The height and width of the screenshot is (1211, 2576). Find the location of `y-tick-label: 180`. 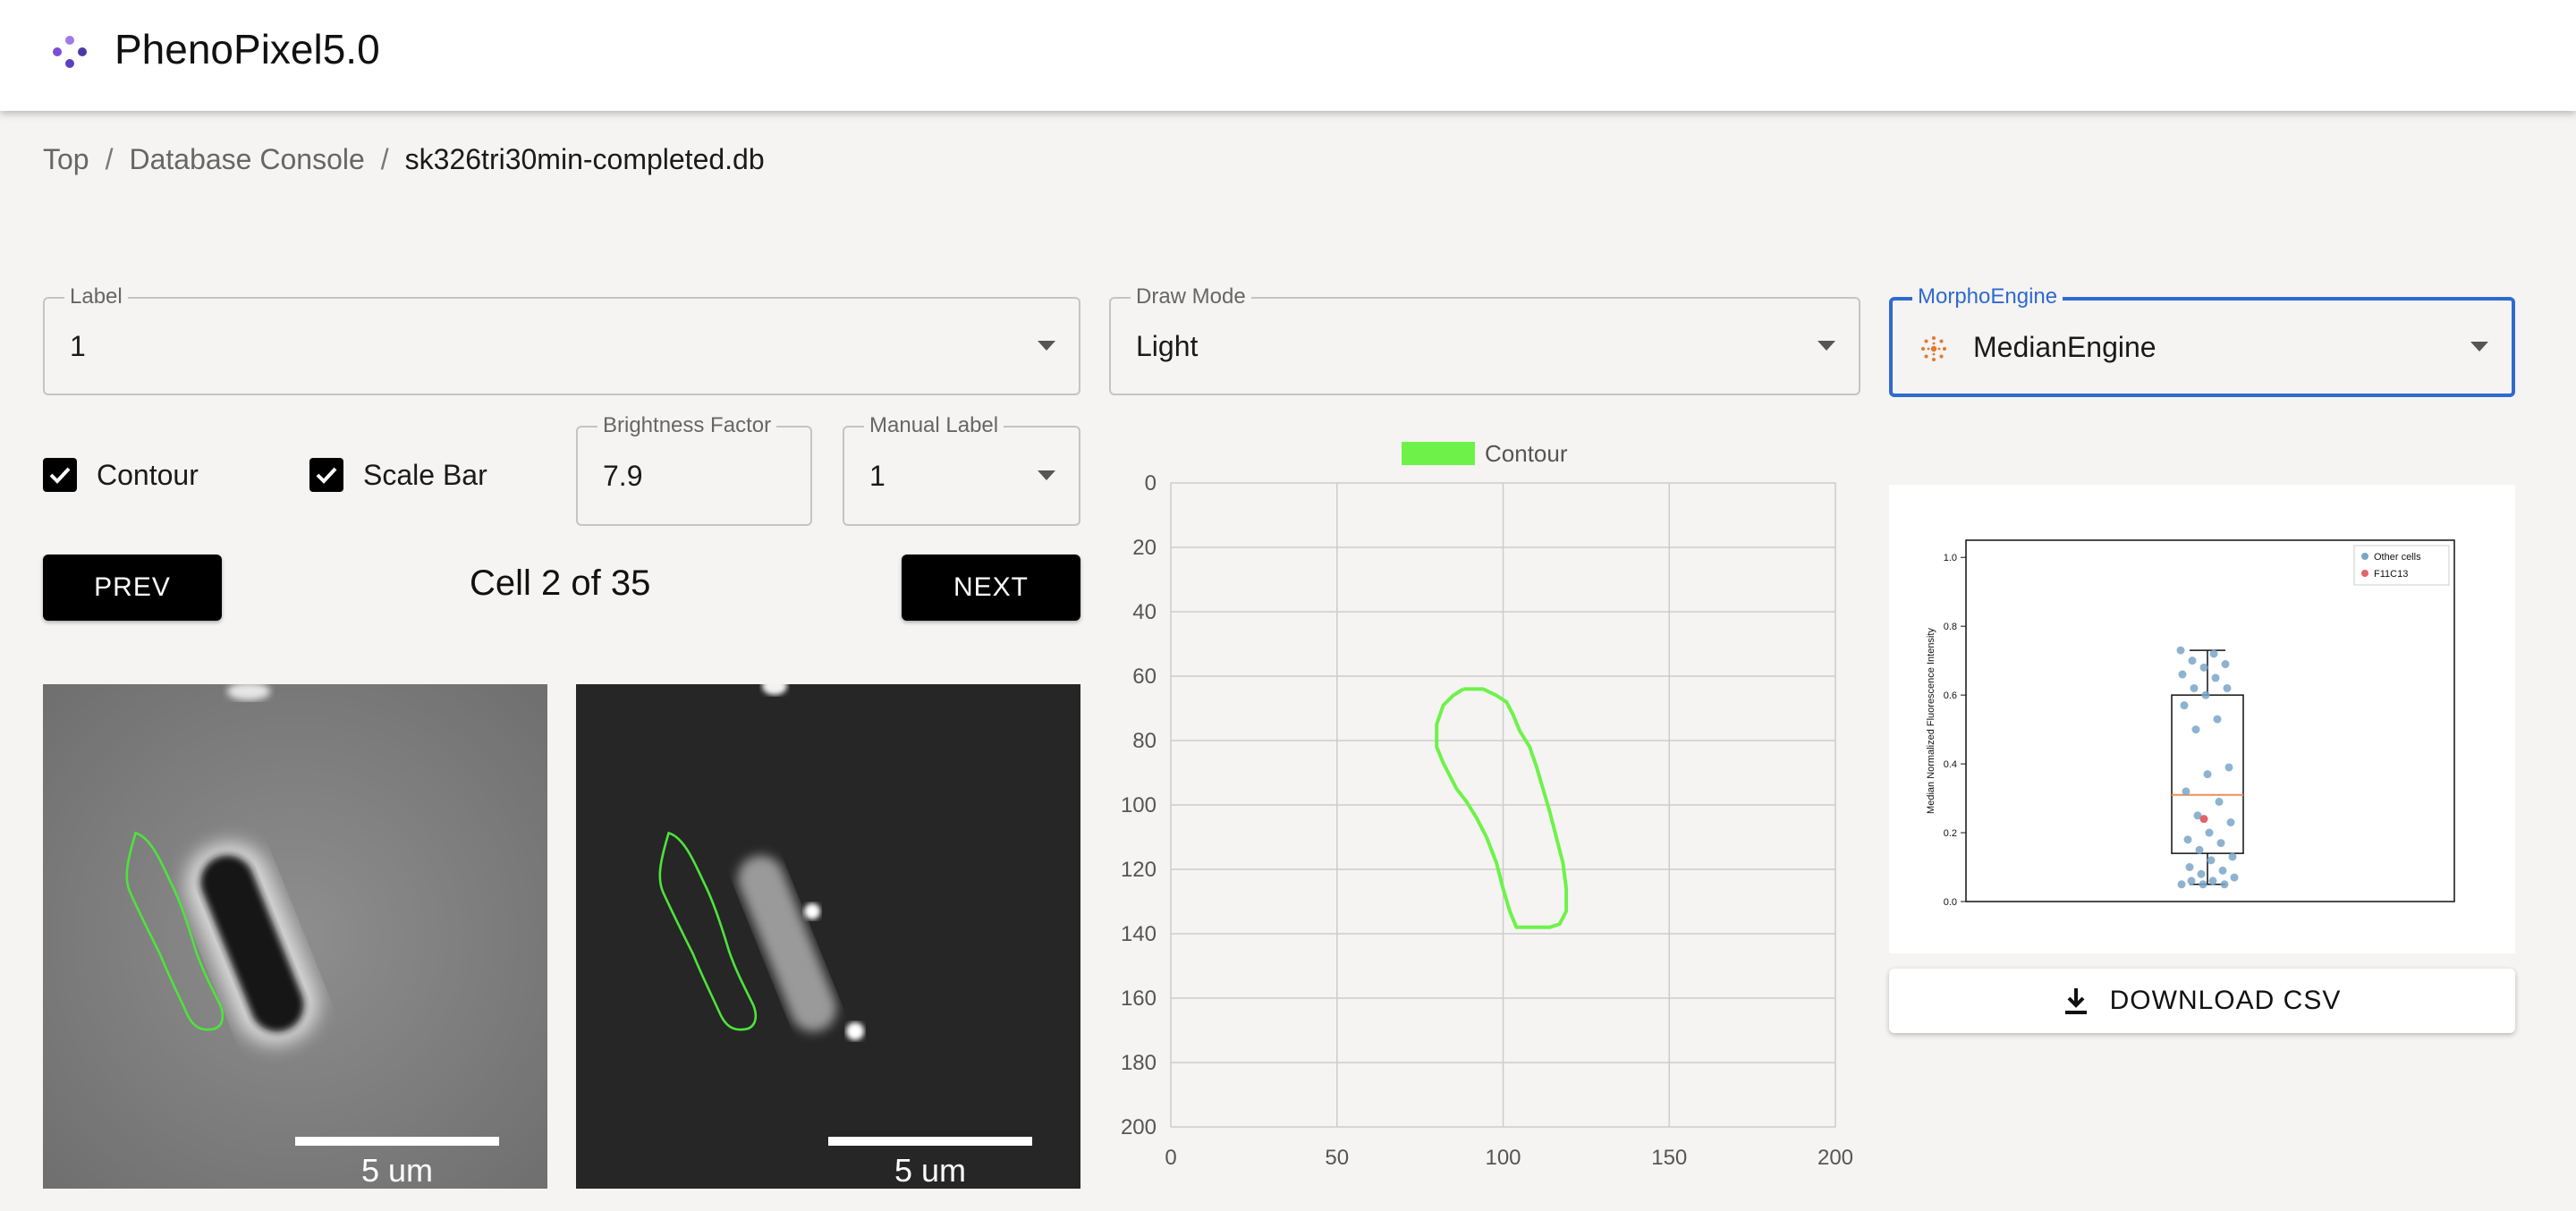

y-tick-label: 180 is located at coordinates (1139, 1063).